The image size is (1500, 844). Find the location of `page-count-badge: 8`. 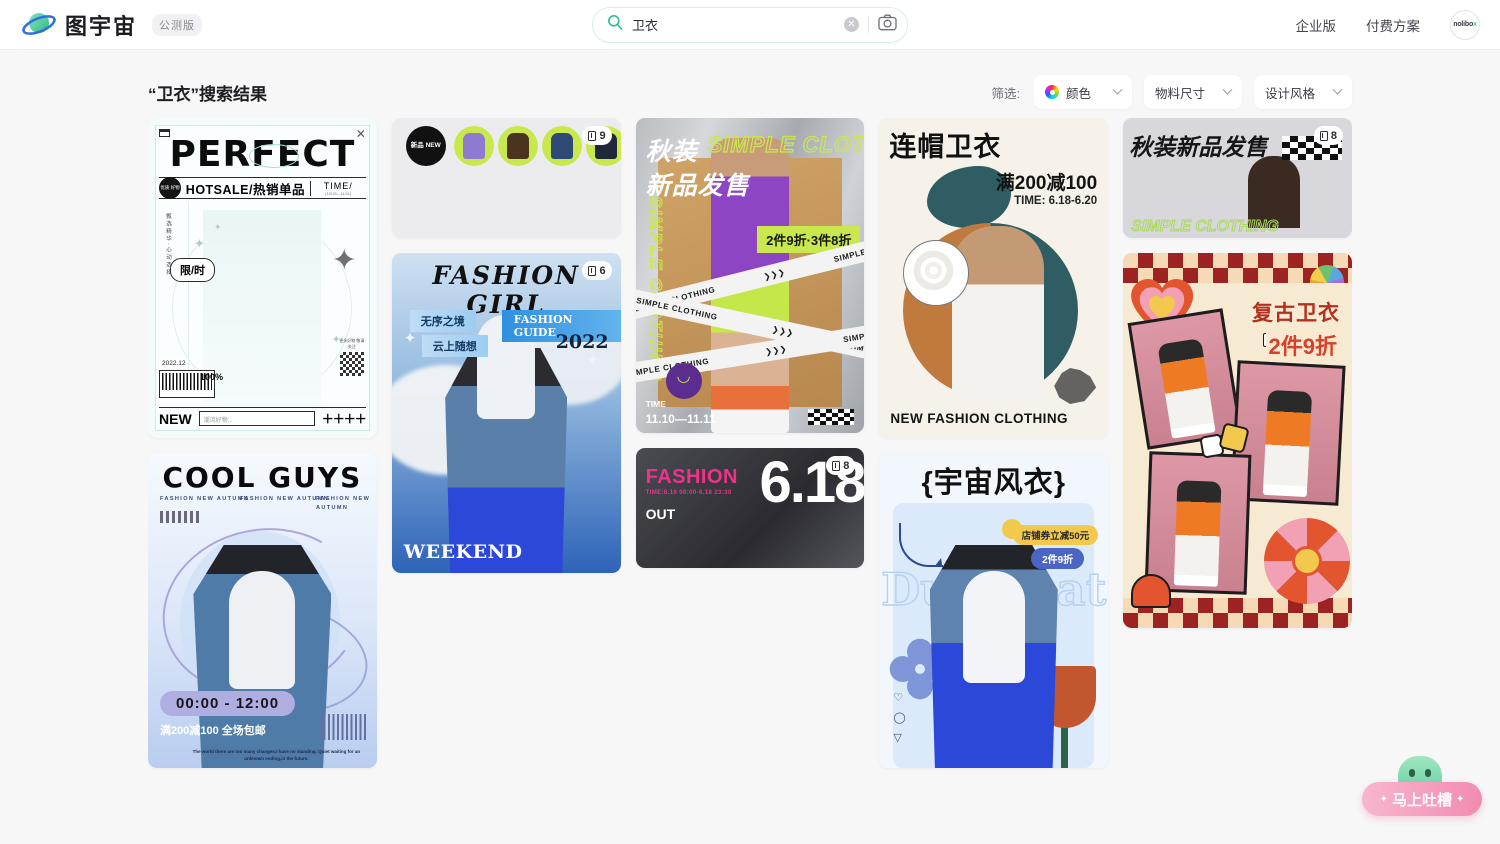

page-count-badge: 8 is located at coordinates (1328, 135).